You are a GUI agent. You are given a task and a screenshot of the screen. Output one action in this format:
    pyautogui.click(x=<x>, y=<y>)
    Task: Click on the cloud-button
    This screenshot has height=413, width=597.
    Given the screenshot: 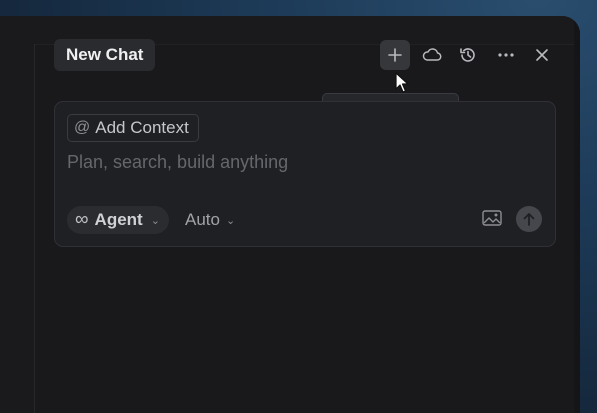 What is the action you would take?
    pyautogui.click(x=432, y=55)
    